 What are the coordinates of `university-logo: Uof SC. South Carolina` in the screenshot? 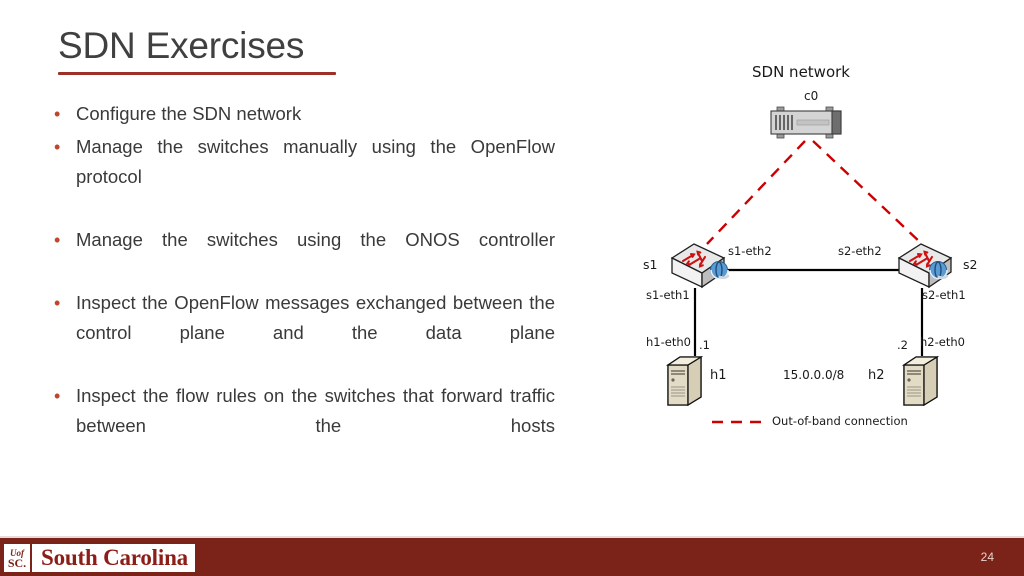 It's located at (99, 558).